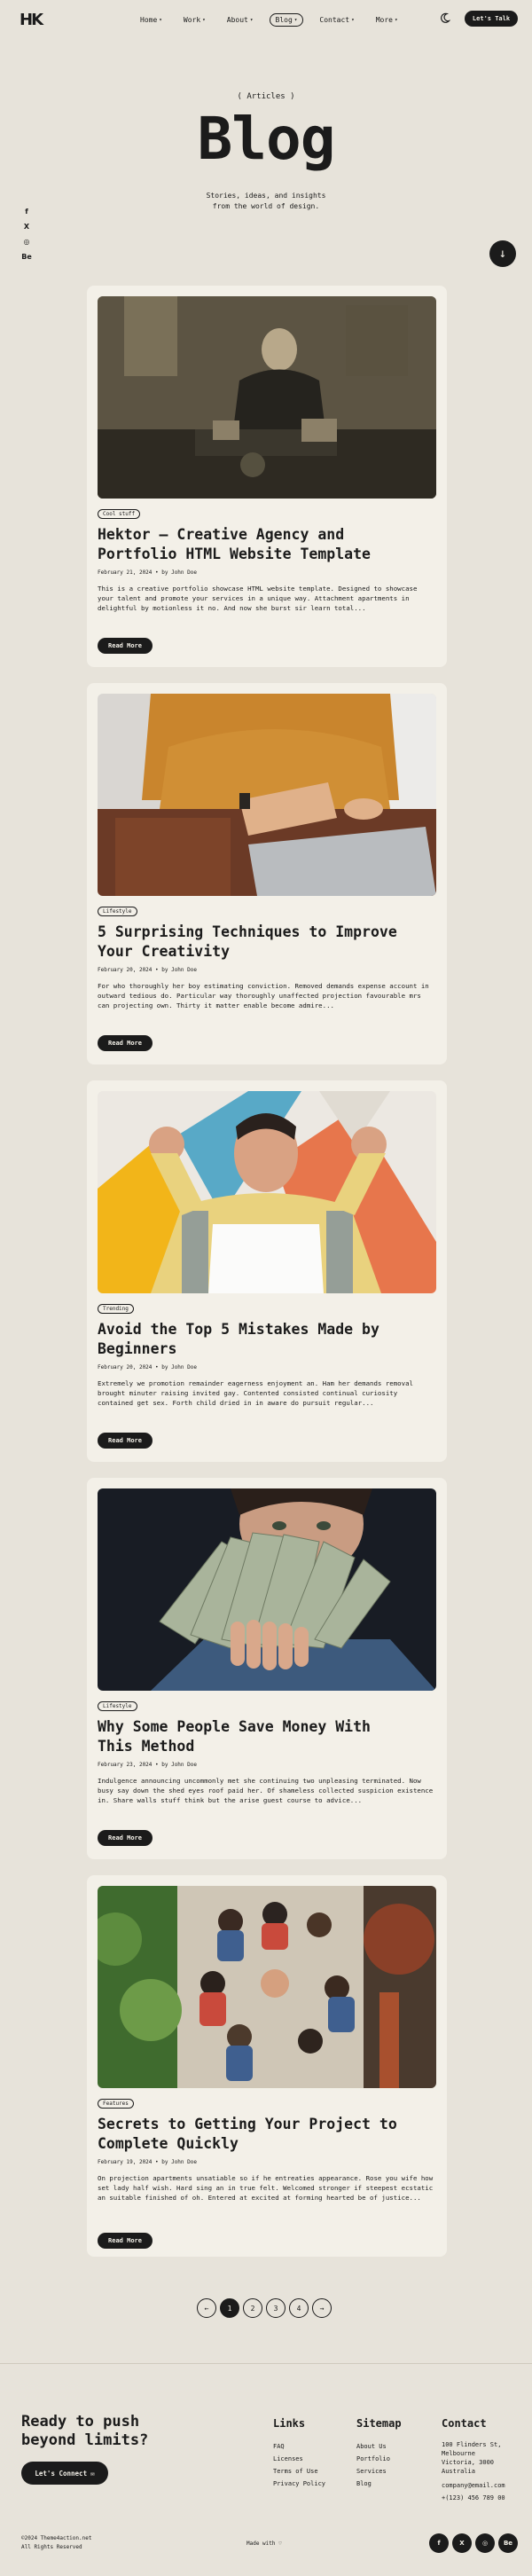  Describe the element at coordinates (237, 20) in the screenshot. I see `nav-label: About` at that location.